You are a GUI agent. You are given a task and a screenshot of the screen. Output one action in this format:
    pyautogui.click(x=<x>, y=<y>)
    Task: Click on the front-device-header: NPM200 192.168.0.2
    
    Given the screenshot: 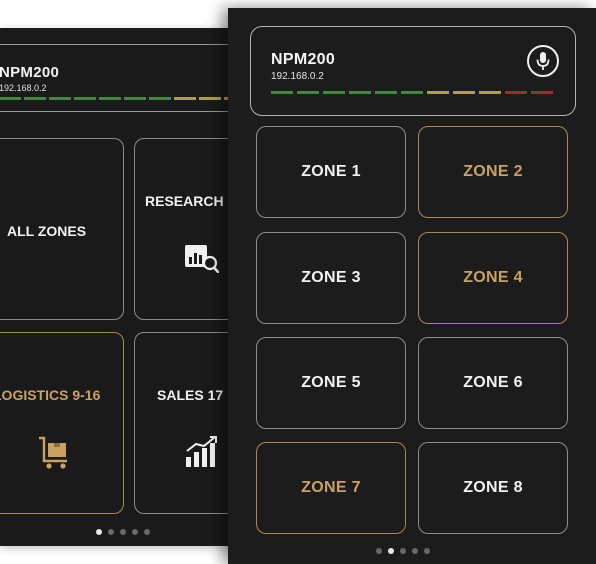 What is the action you would take?
    pyautogui.click(x=413, y=71)
    